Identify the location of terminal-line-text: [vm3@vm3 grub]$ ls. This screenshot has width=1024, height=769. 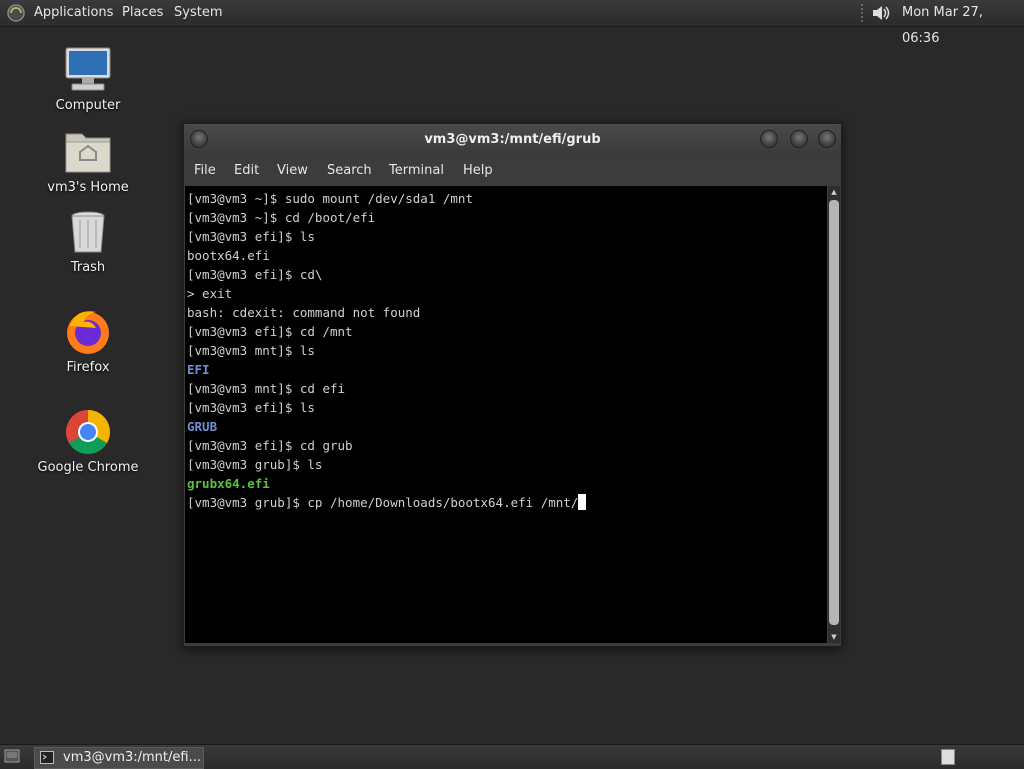
(255, 464).